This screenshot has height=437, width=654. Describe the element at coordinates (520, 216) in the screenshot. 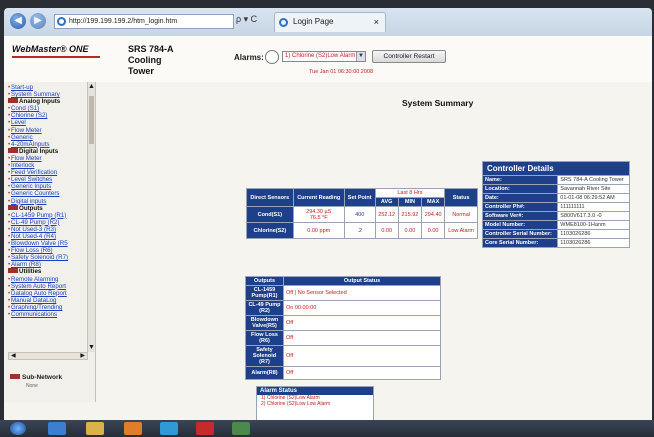

I see `detail-key: Software Ver#:` at that location.